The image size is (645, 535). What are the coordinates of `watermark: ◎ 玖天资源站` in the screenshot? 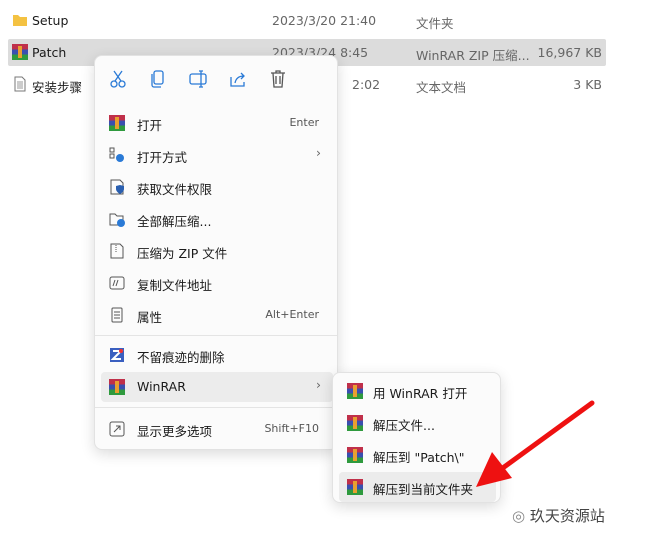 It's located at (558, 516).